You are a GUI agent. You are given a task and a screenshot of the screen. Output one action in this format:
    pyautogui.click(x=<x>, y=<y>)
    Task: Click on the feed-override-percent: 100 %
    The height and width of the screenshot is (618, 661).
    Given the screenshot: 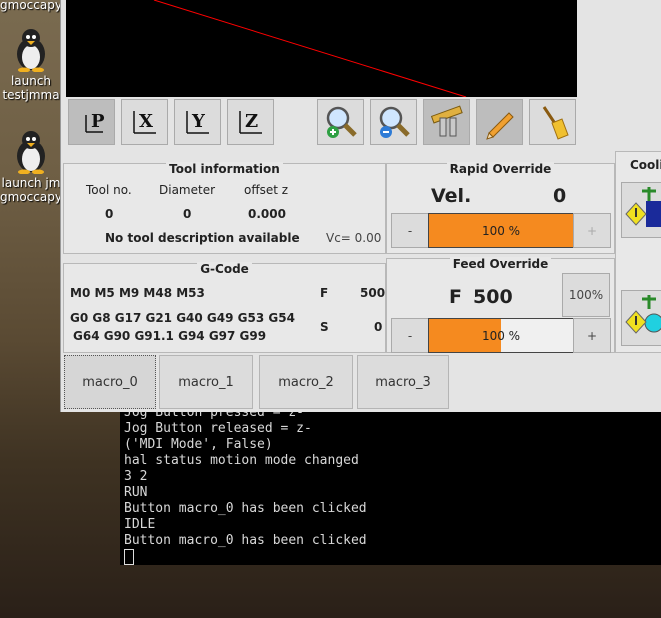 What is the action you would take?
    pyautogui.click(x=501, y=335)
    